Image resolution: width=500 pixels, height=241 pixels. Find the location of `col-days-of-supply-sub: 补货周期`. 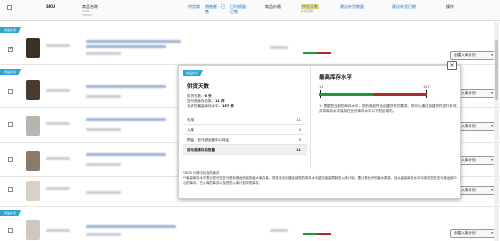

col-days-of-supply-sub: 补货周期 is located at coordinates (307, 11).